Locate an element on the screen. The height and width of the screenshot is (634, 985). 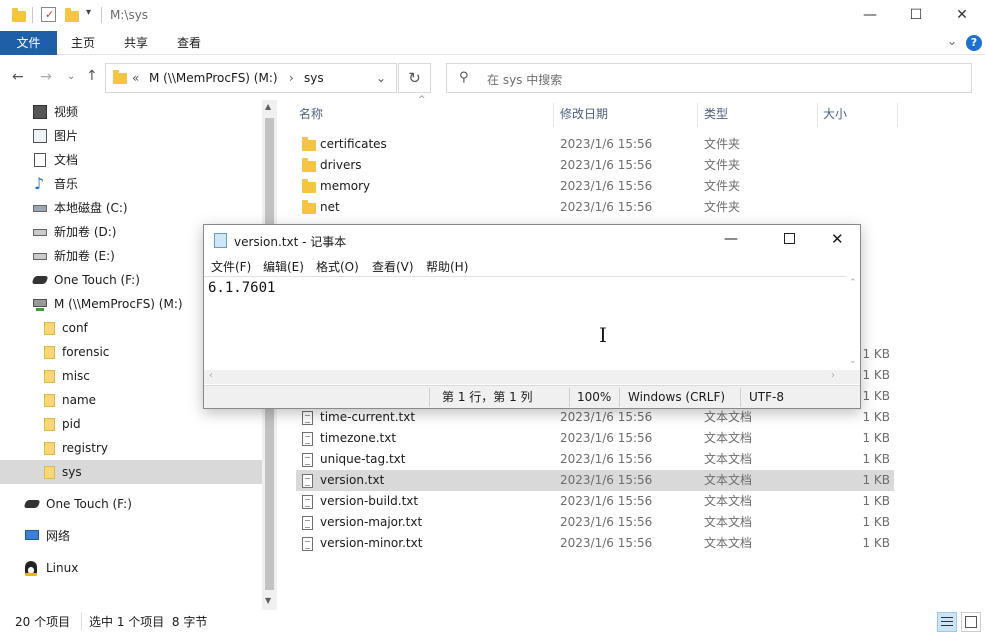
column-header-name: 名称 is located at coordinates (311, 114).